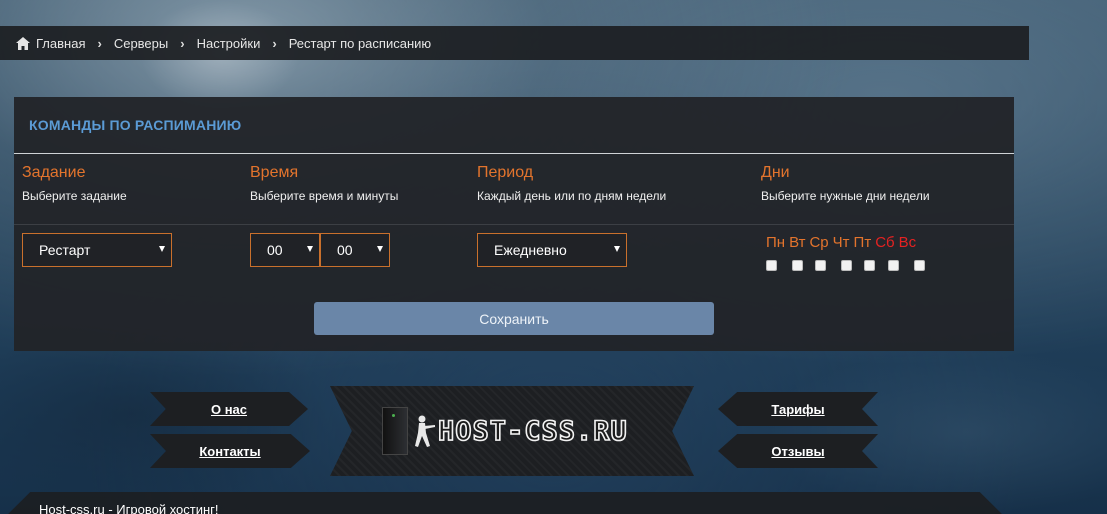 The height and width of the screenshot is (514, 1107). Describe the element at coordinates (54, 172) in the screenshot. I see `column-title: Задание` at that location.